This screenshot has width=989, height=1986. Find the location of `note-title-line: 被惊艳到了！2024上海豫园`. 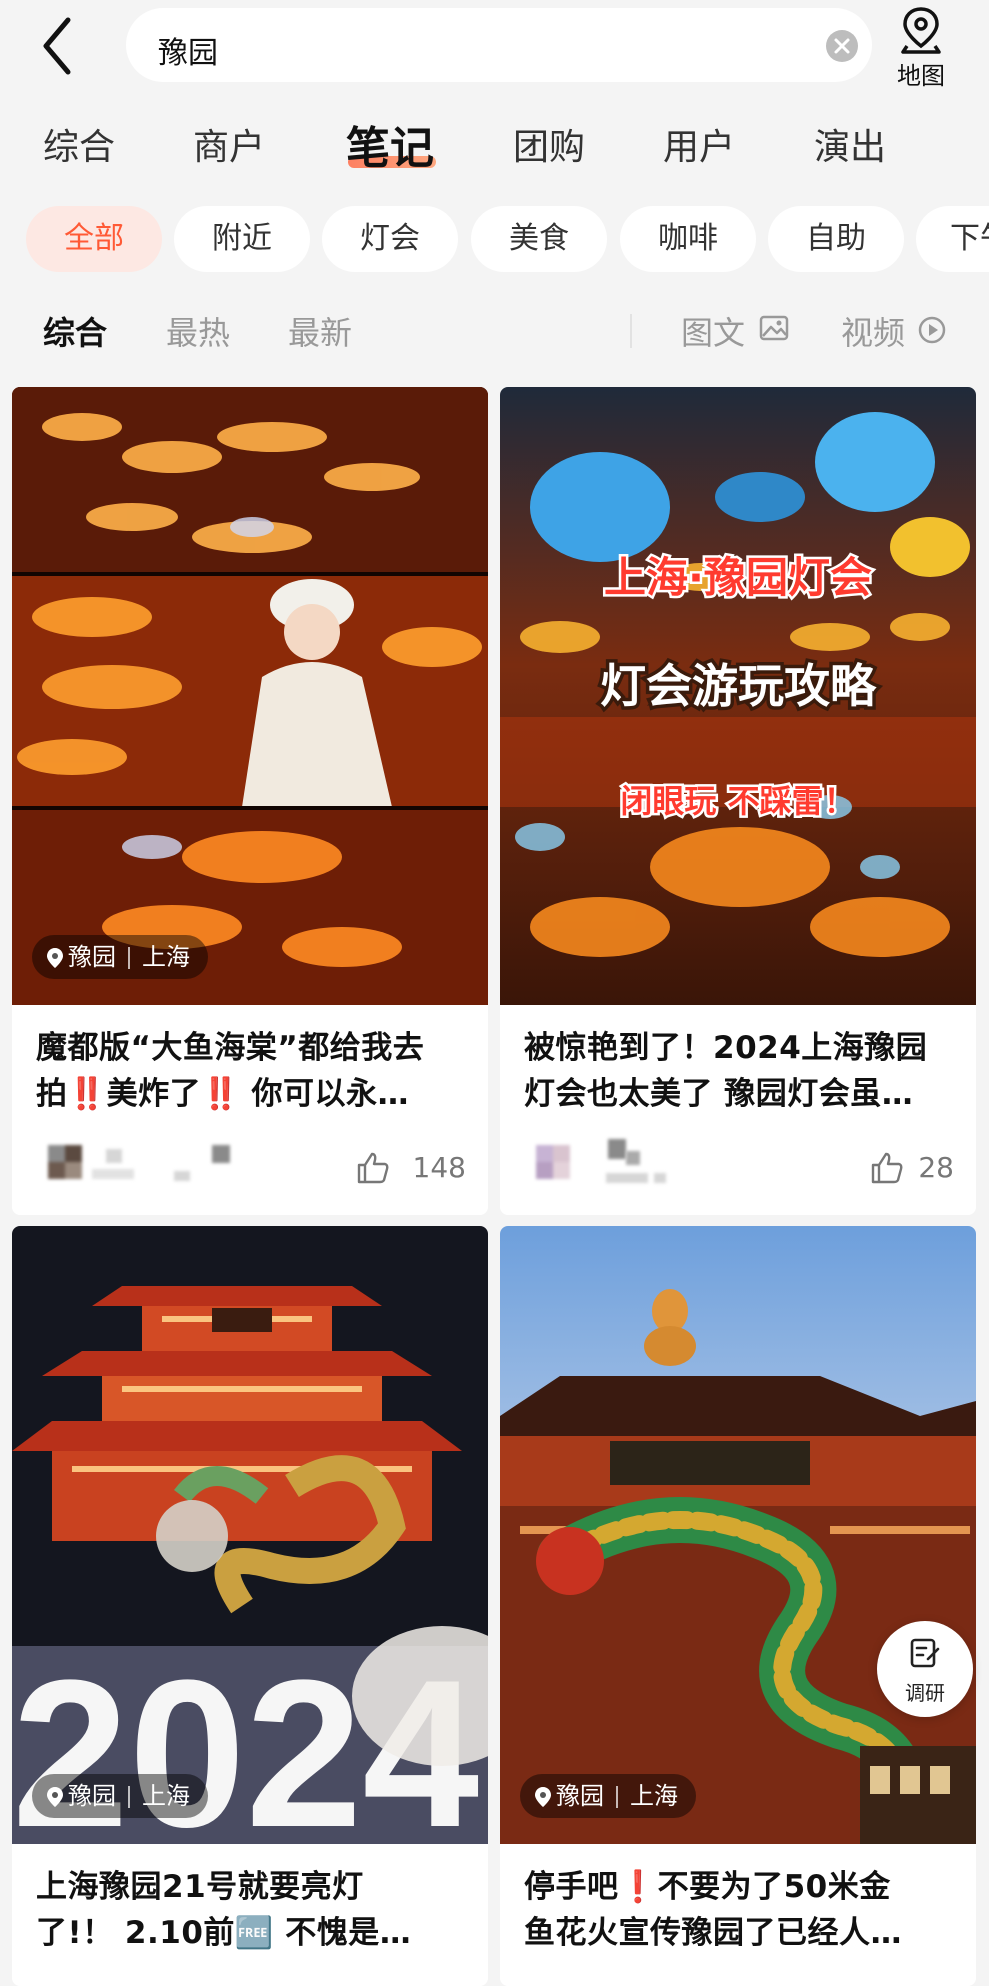

note-title-line: 被惊艳到了！2024上海豫园 is located at coordinates (726, 1048).